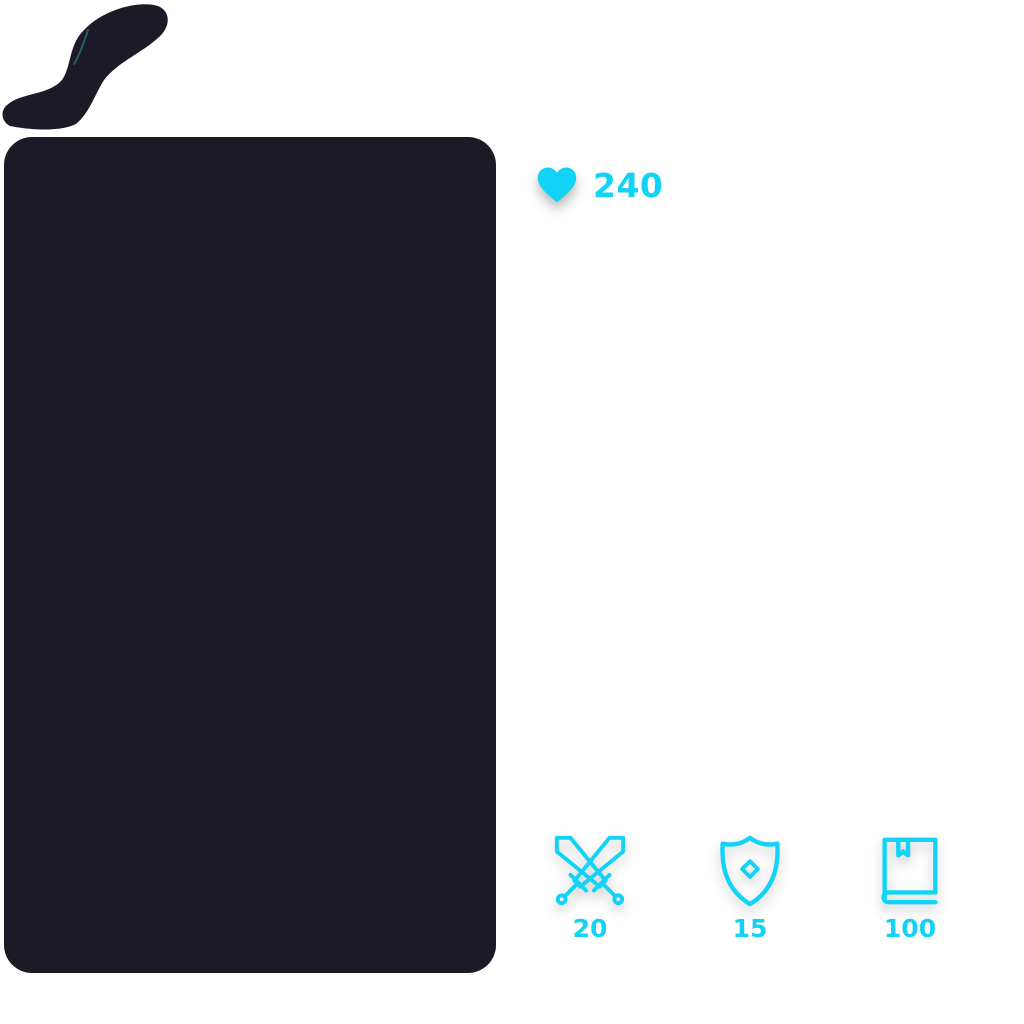 The width and height of the screenshot is (1024, 1024). Describe the element at coordinates (590, 928) in the screenshot. I see `attack-value: 20` at that location.